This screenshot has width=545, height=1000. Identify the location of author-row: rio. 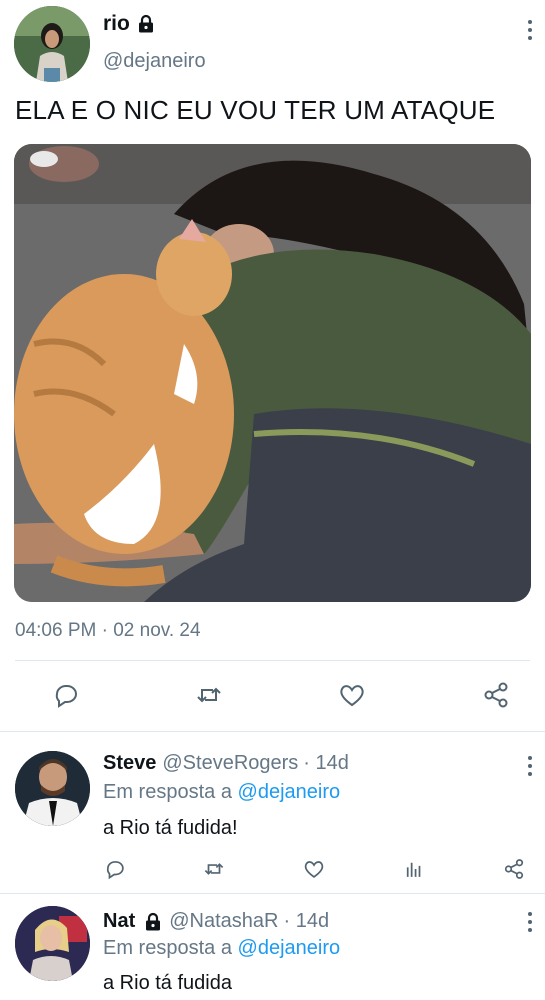
(129, 24).